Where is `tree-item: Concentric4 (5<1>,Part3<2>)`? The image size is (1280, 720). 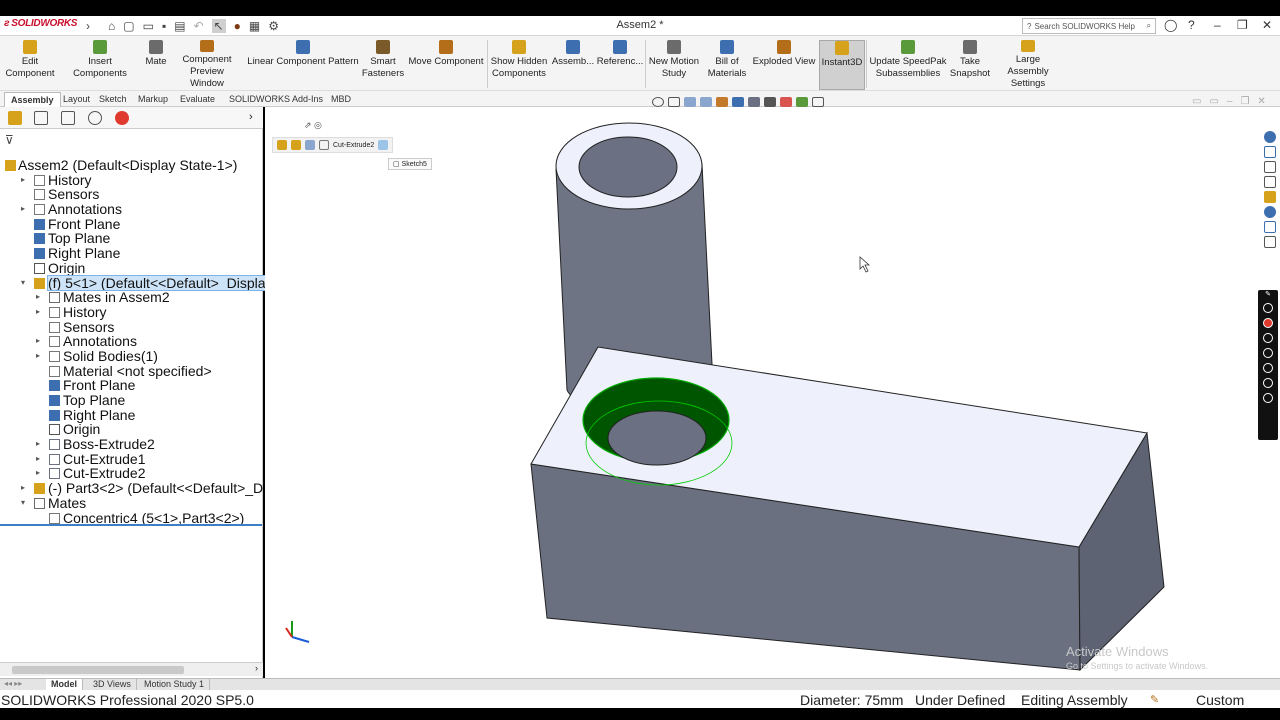
tree-item: Concentric4 (5<1>,Part3<2>) is located at coordinates (131, 518).